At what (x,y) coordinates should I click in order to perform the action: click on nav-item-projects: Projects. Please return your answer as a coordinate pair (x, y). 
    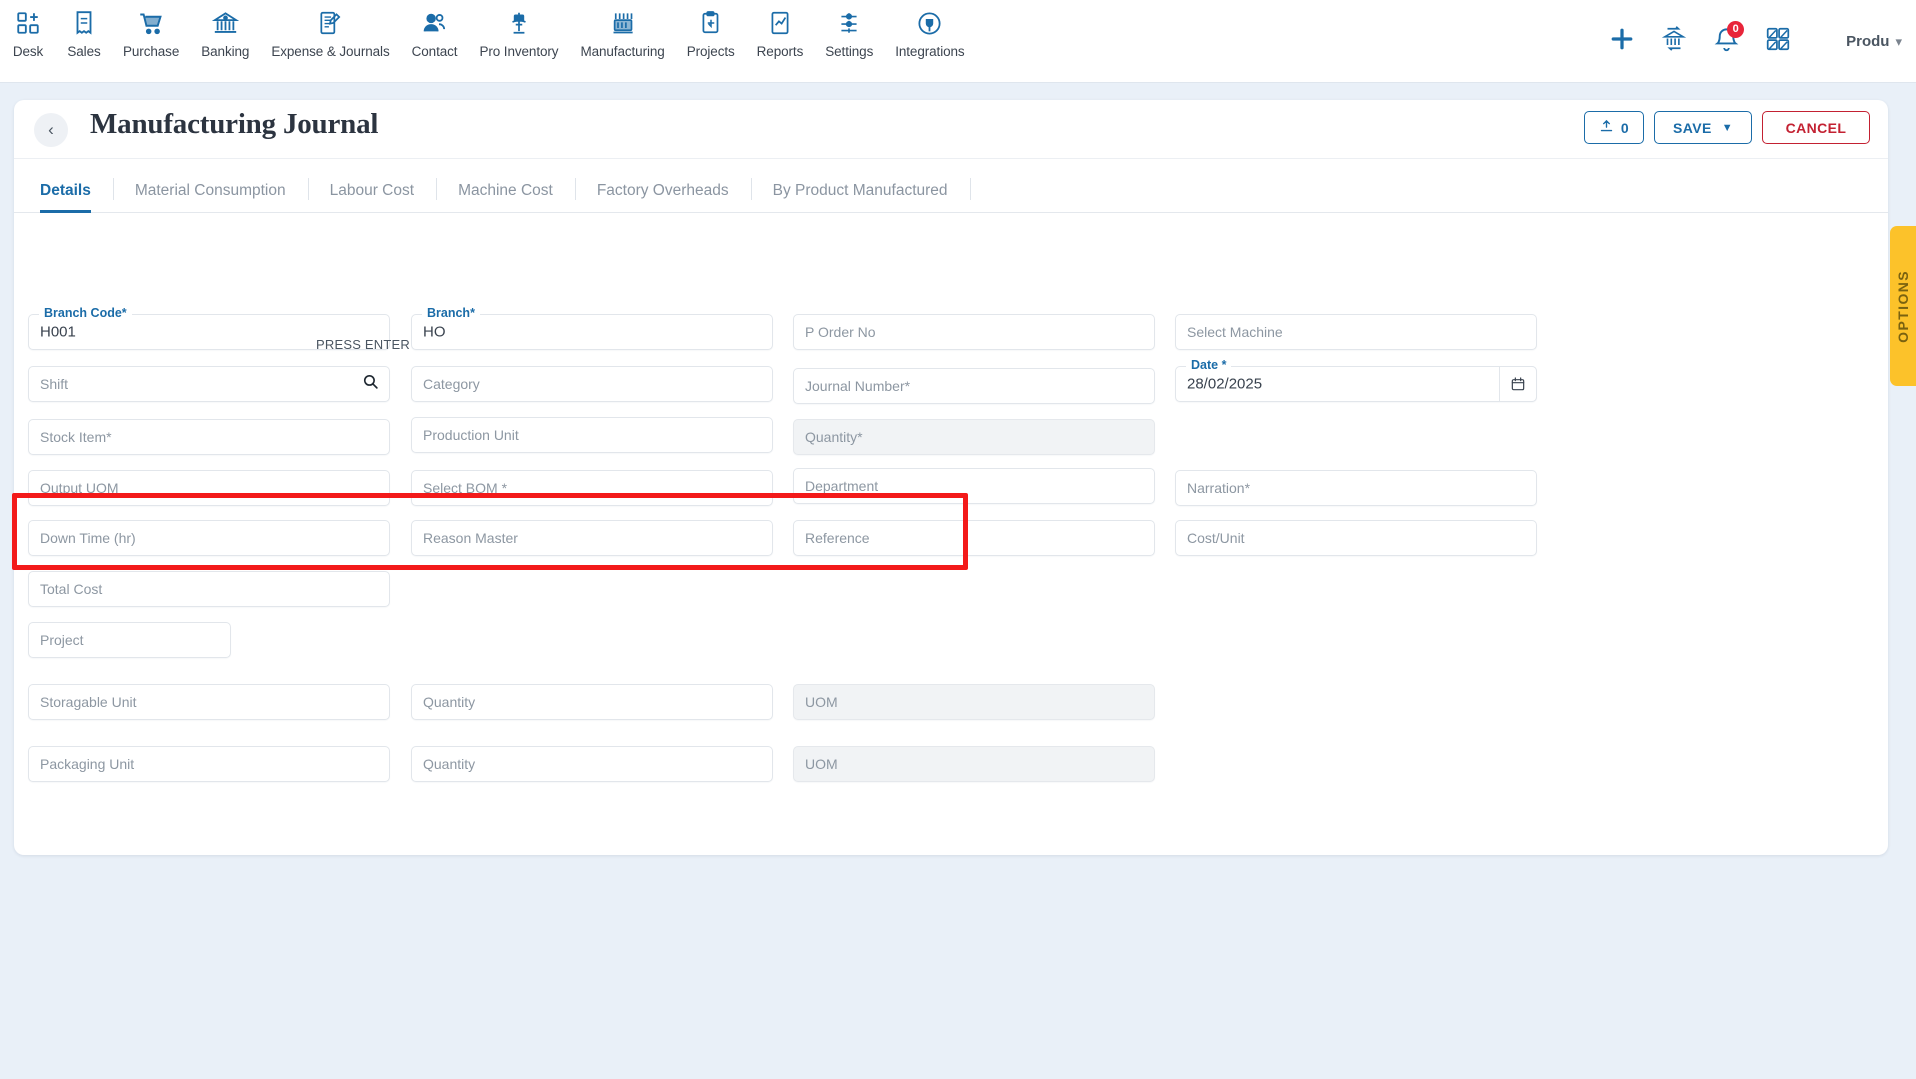
    Looking at the image, I should click on (711, 32).